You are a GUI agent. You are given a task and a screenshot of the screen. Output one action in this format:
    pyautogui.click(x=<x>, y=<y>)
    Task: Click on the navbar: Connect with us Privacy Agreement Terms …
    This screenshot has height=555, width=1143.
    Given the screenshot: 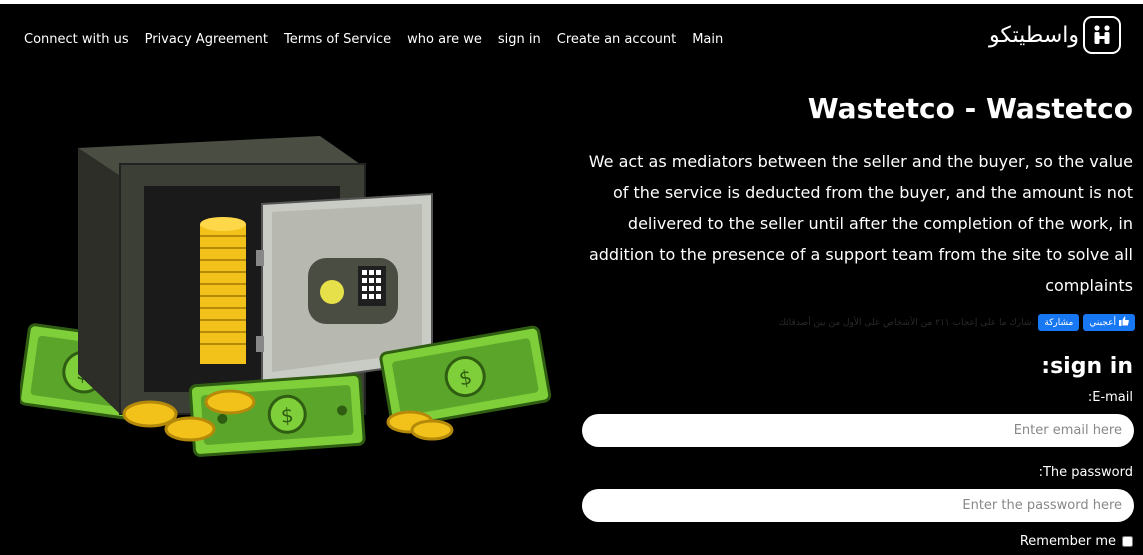 What is the action you would take?
    pyautogui.click(x=571, y=40)
    